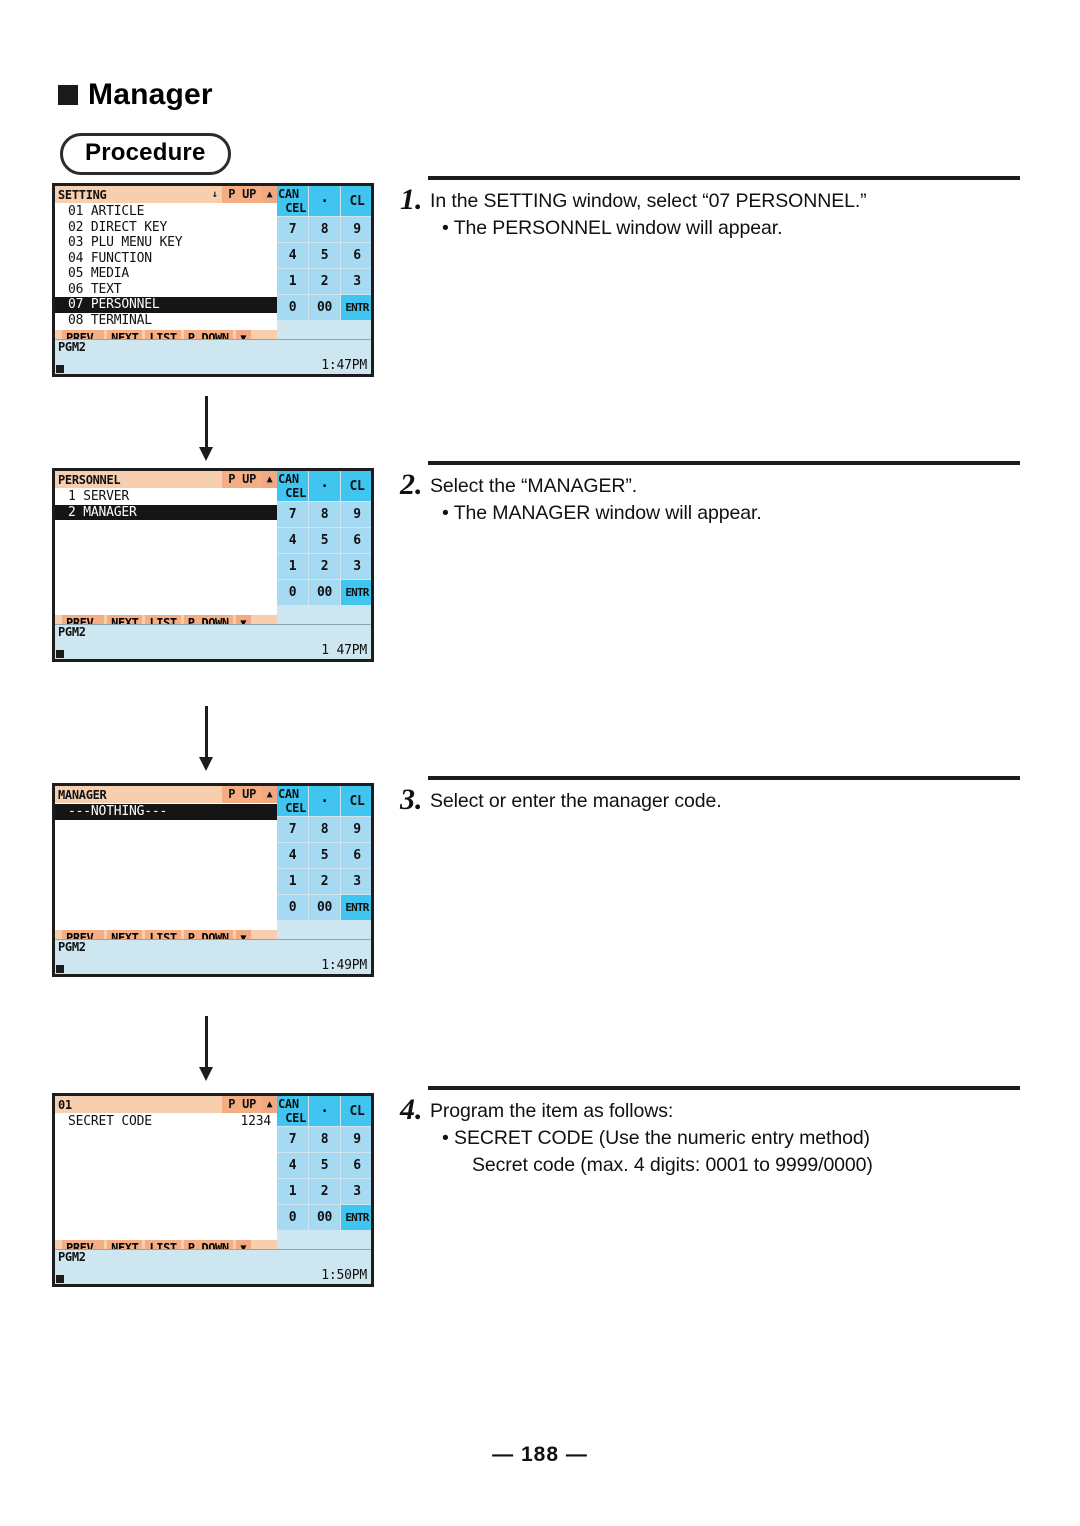 Image resolution: width=1080 pixels, height=1526 pixels. Describe the element at coordinates (215, 194) in the screenshot. I see `scroll-down-arrow-icon: ↓` at that location.